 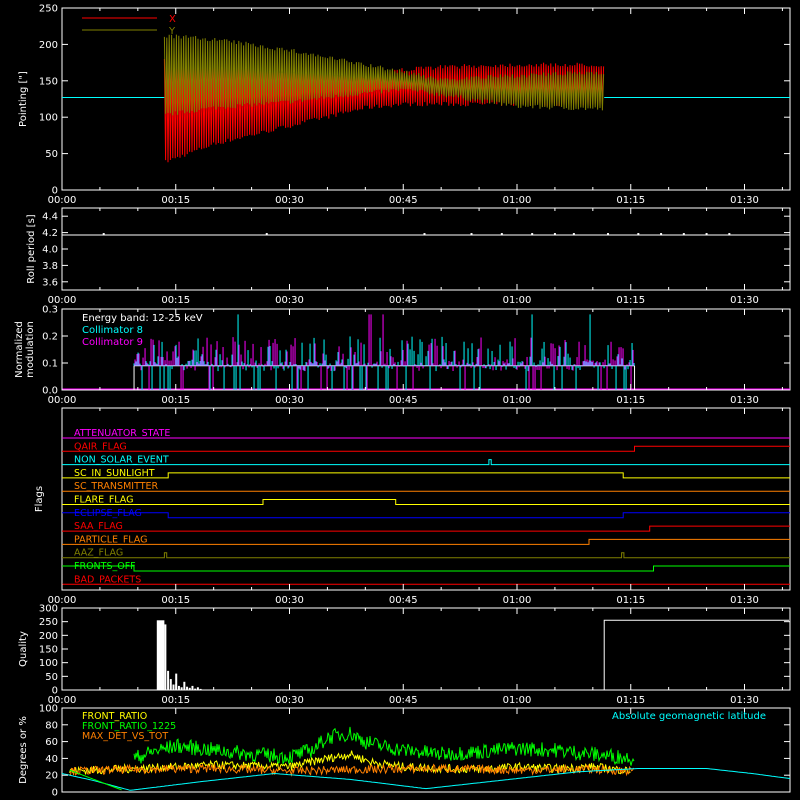 I want to click on quality-x-tick-label: 01:15, so click(x=630, y=700).